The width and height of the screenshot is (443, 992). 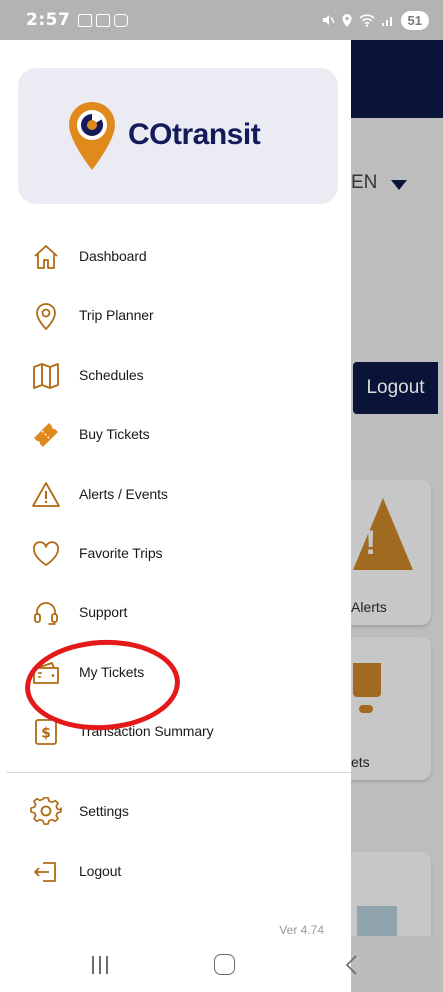 I want to click on warning-icon, so click(x=46, y=494).